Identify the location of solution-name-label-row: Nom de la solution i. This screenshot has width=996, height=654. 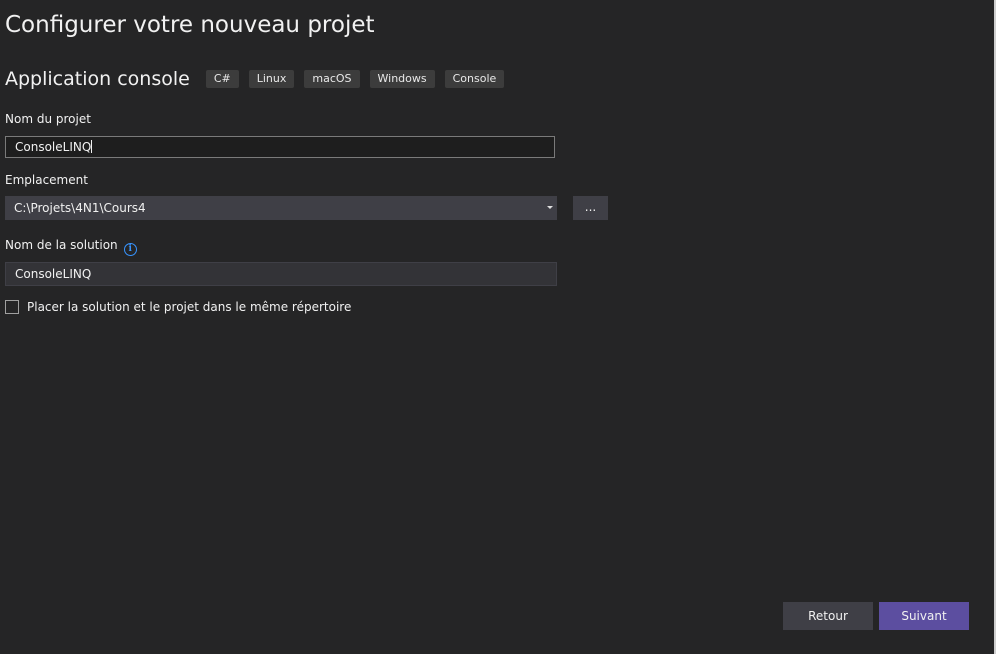
(71, 247).